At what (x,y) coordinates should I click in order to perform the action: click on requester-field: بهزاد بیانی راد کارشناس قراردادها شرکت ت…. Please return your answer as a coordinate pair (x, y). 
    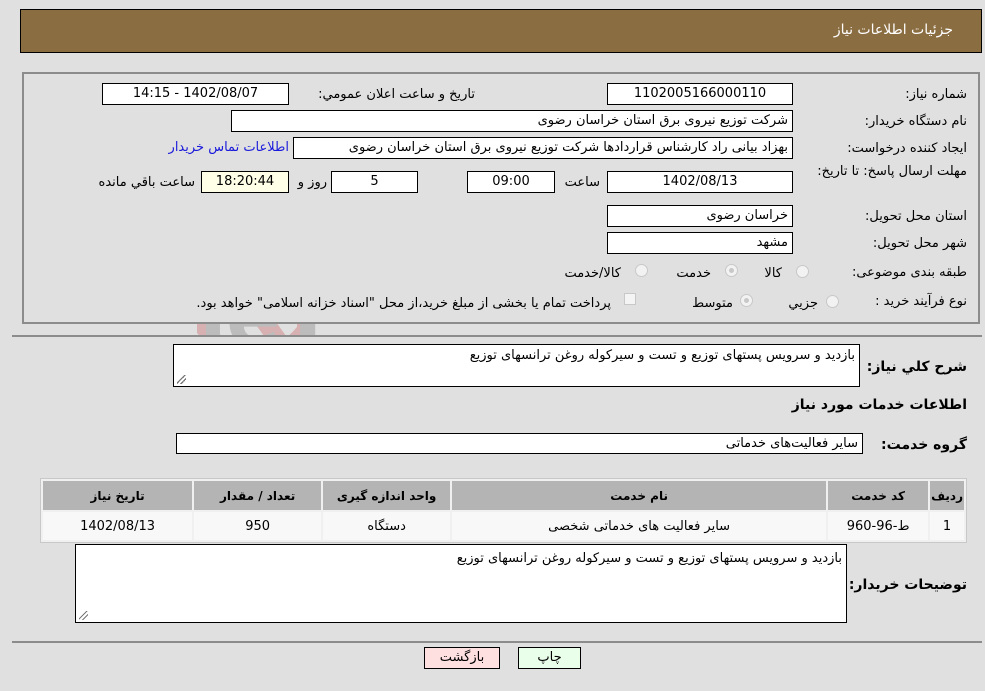
    Looking at the image, I should click on (543, 148).